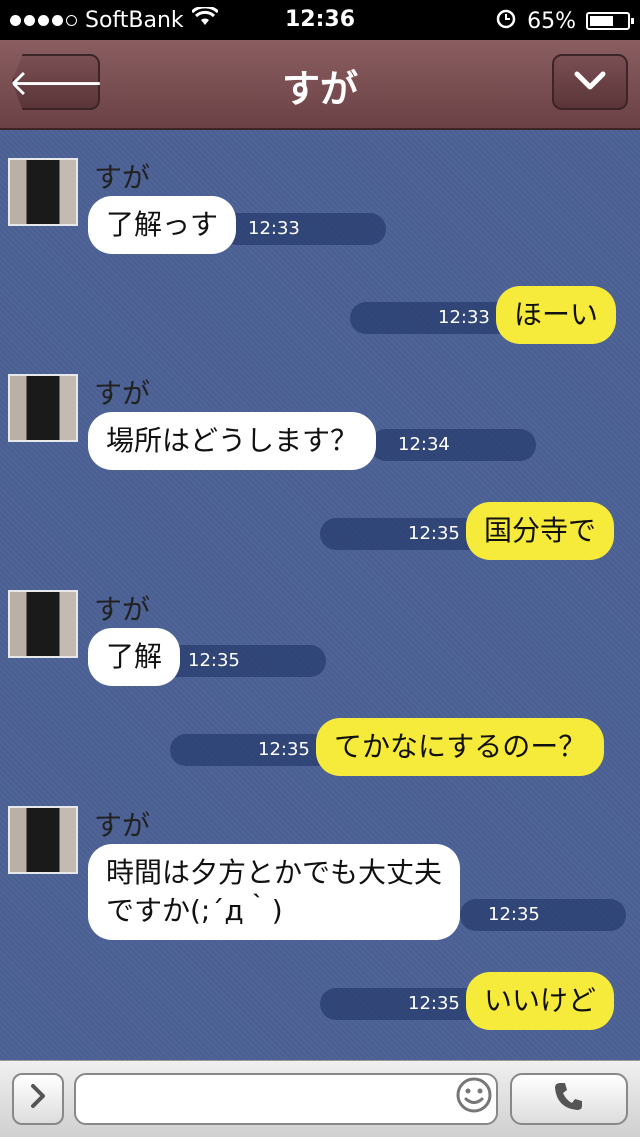 The image size is (640, 1137). I want to click on message-bubble-outgoing: ほーい, so click(556, 315).